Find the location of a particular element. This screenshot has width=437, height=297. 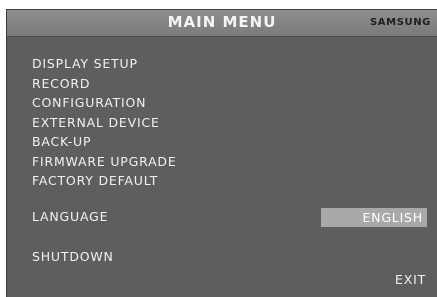

brand-logo: SAMSUNG is located at coordinates (400, 22).